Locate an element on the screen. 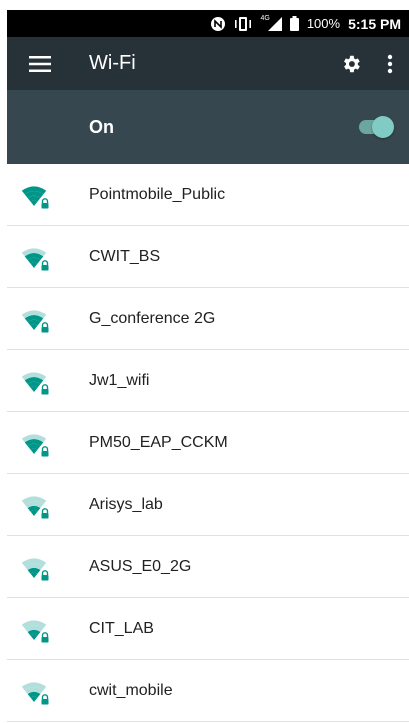 This screenshot has height=723, width=409. more-options-button is located at coordinates (390, 63).